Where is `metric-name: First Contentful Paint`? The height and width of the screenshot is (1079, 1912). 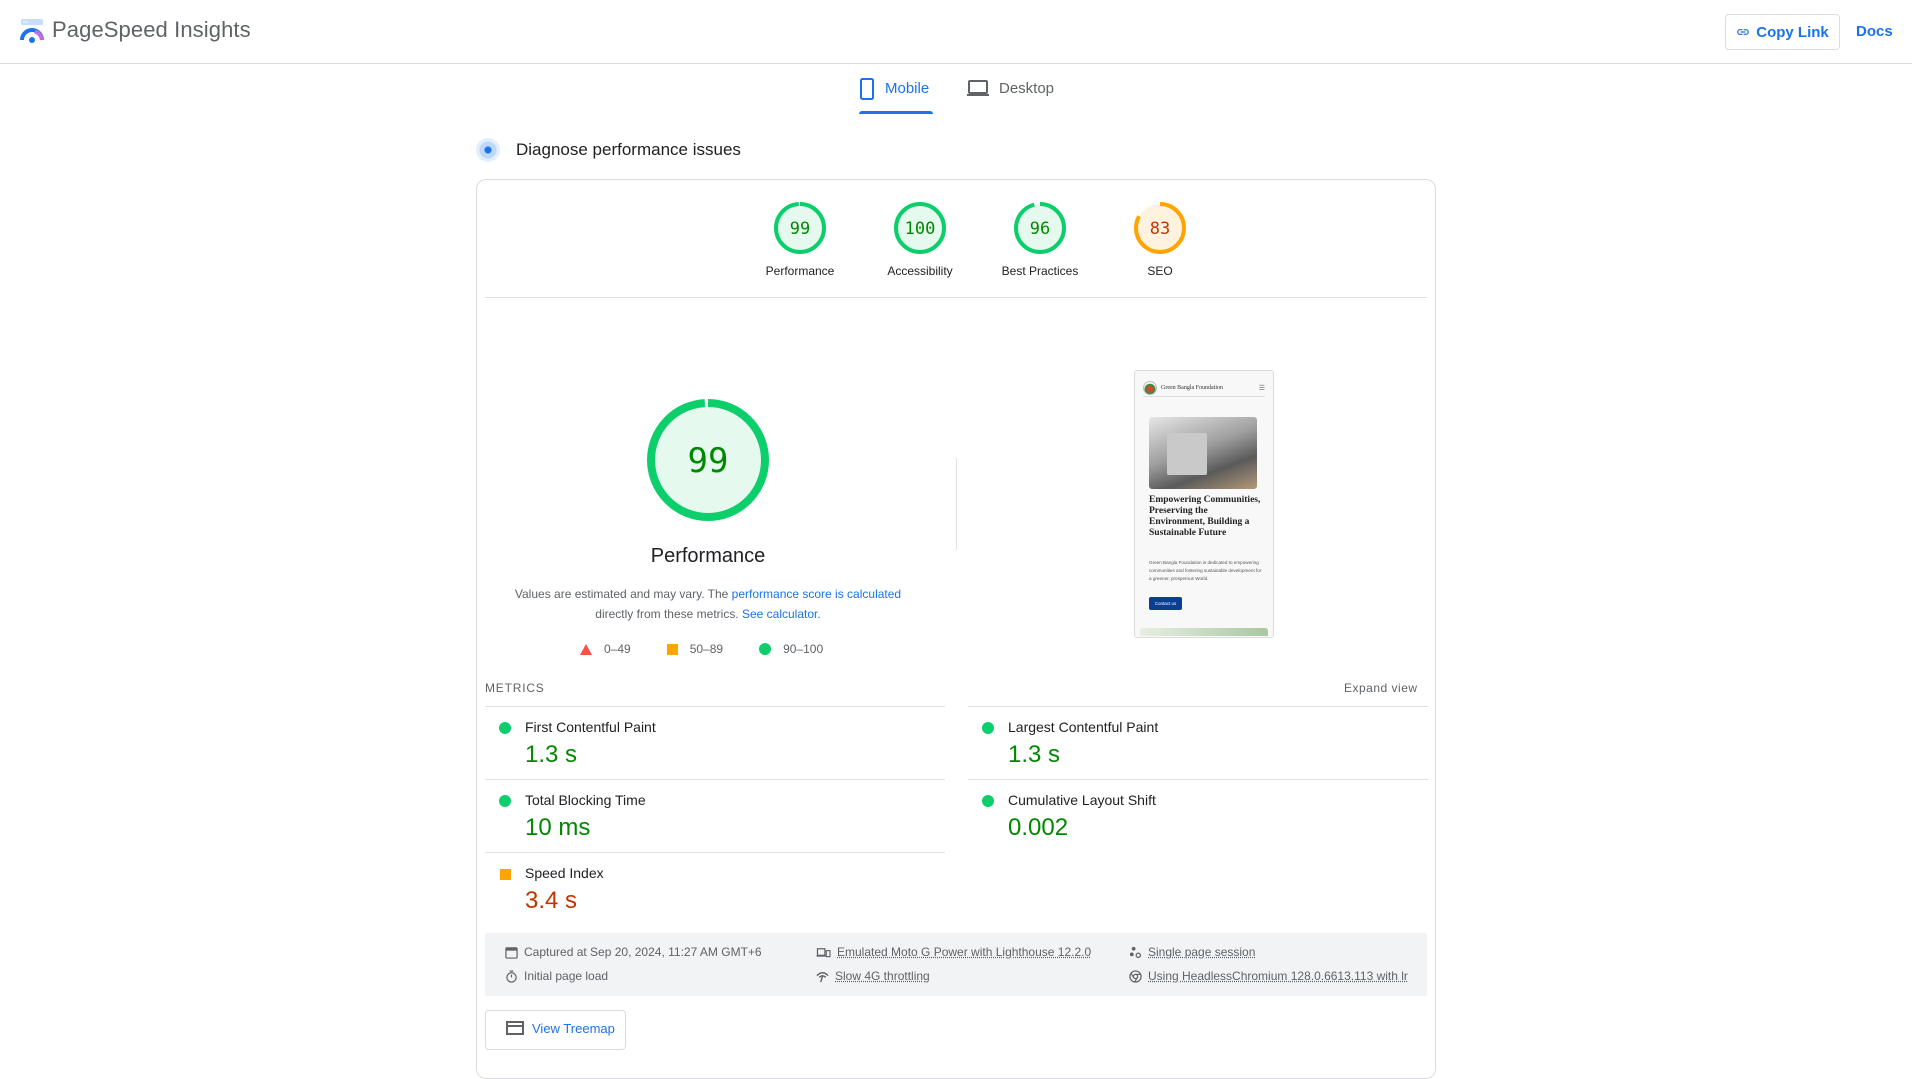 metric-name: First Contentful Paint is located at coordinates (590, 727).